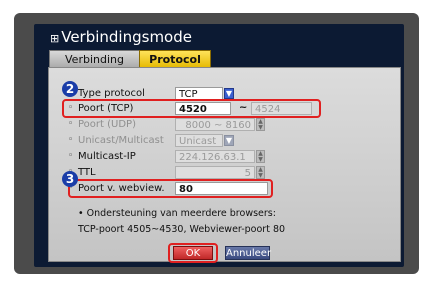 The height and width of the screenshot is (282, 427). What do you see at coordinates (191, 108) in the screenshot?
I see `highlight-poort-tcp` at bounding box center [191, 108].